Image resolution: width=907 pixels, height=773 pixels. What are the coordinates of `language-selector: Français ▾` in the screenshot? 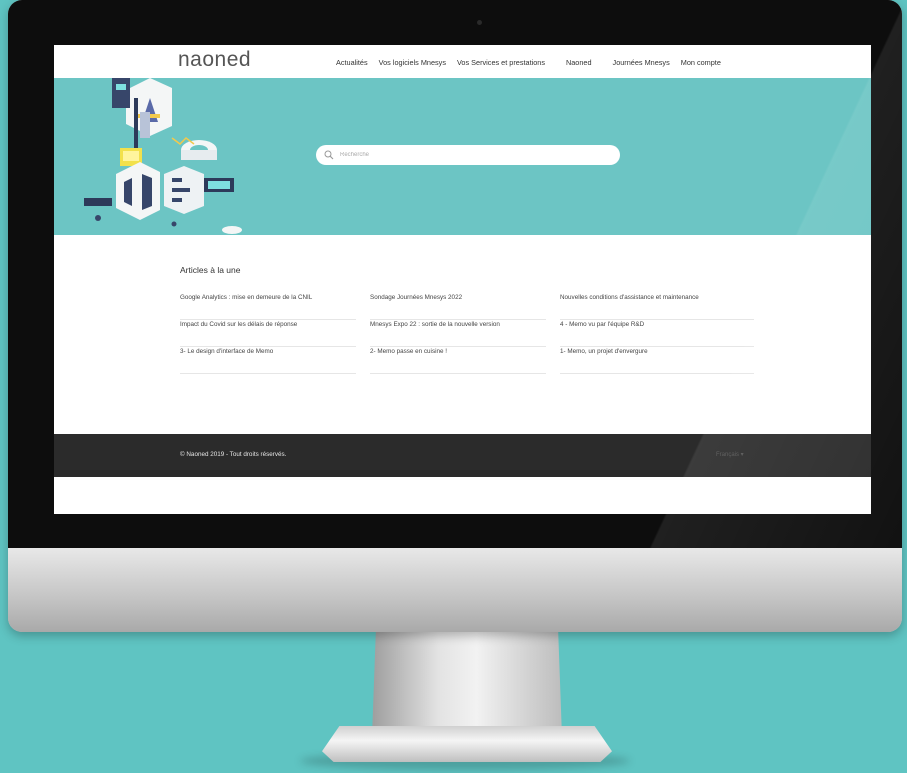 It's located at (730, 454).